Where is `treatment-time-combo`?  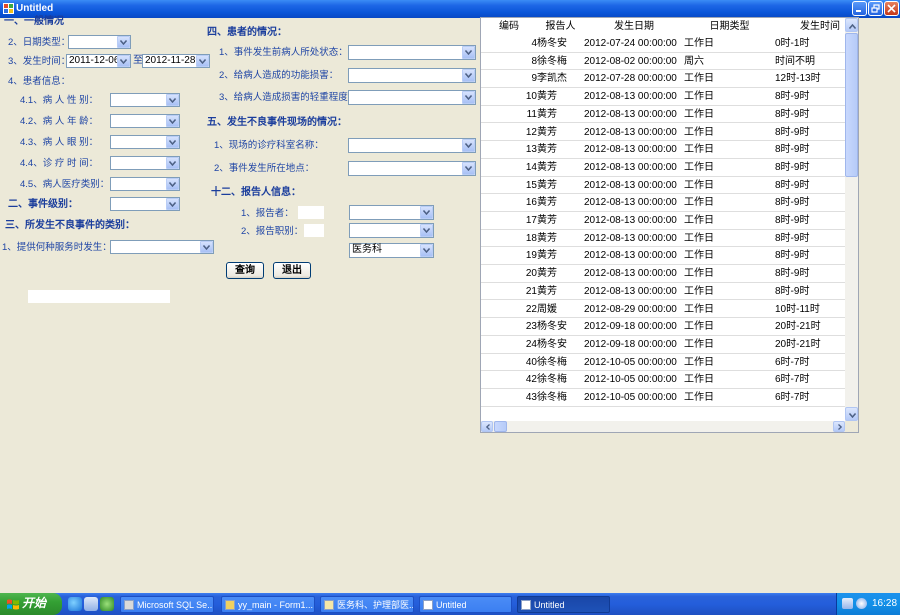
treatment-time-combo is located at coordinates (145, 163).